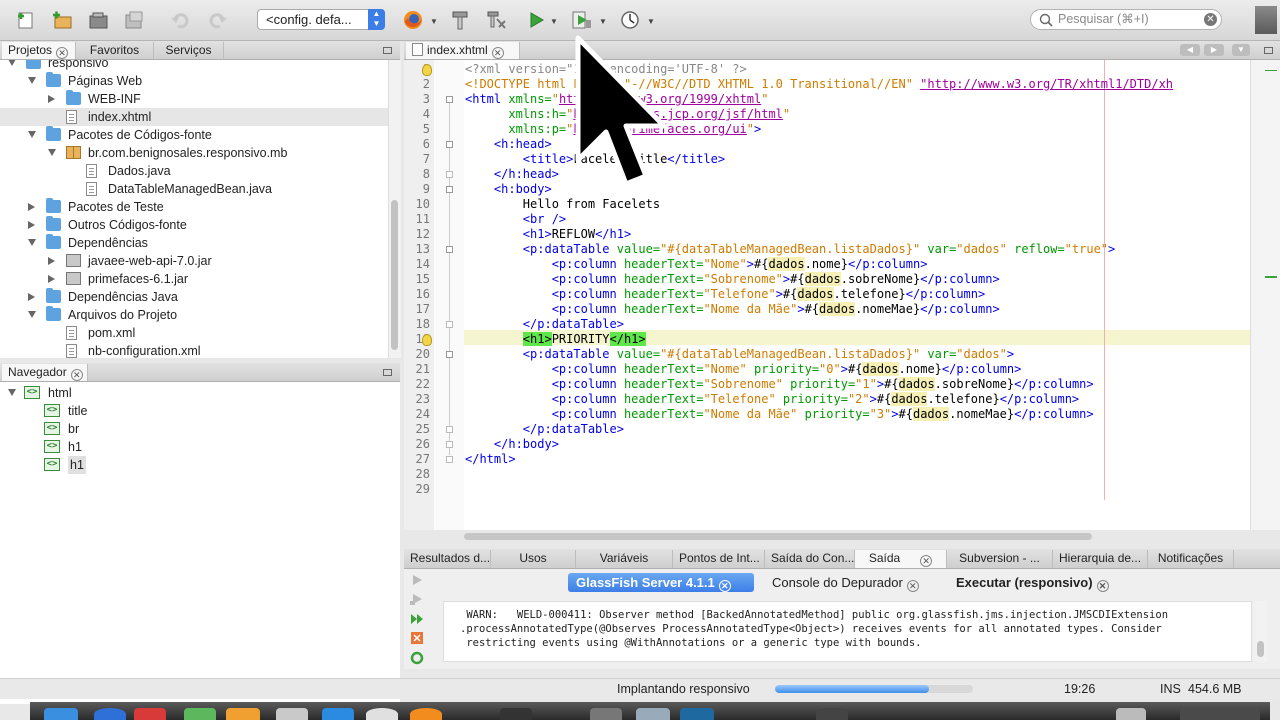 This screenshot has width=1280, height=720. I want to click on trash-icon, so click(1220, 714).